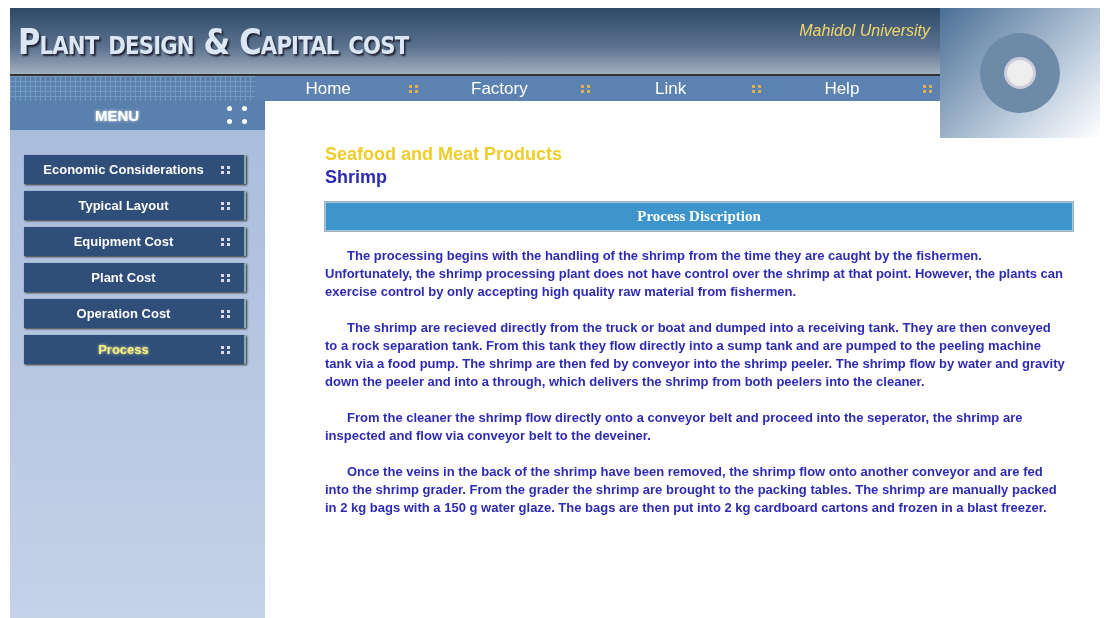  I want to click on paragraph: From the cleaner the shrimp flow directly onto a conveyor belt and proceed into the seperator, the shrimp are inspected and flow via conveyor belt to the deveiner., so click(674, 427).